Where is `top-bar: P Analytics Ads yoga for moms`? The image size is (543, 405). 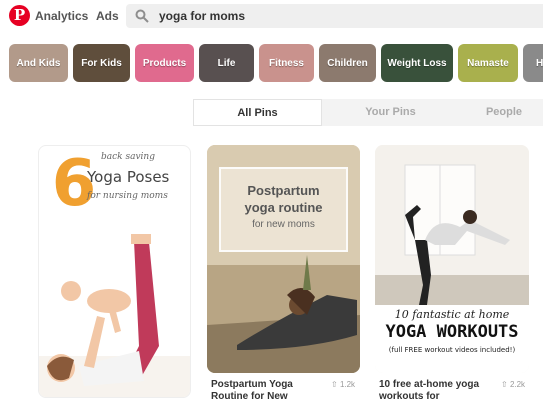
top-bar: P Analytics Ads yoga for moms is located at coordinates (271, 16).